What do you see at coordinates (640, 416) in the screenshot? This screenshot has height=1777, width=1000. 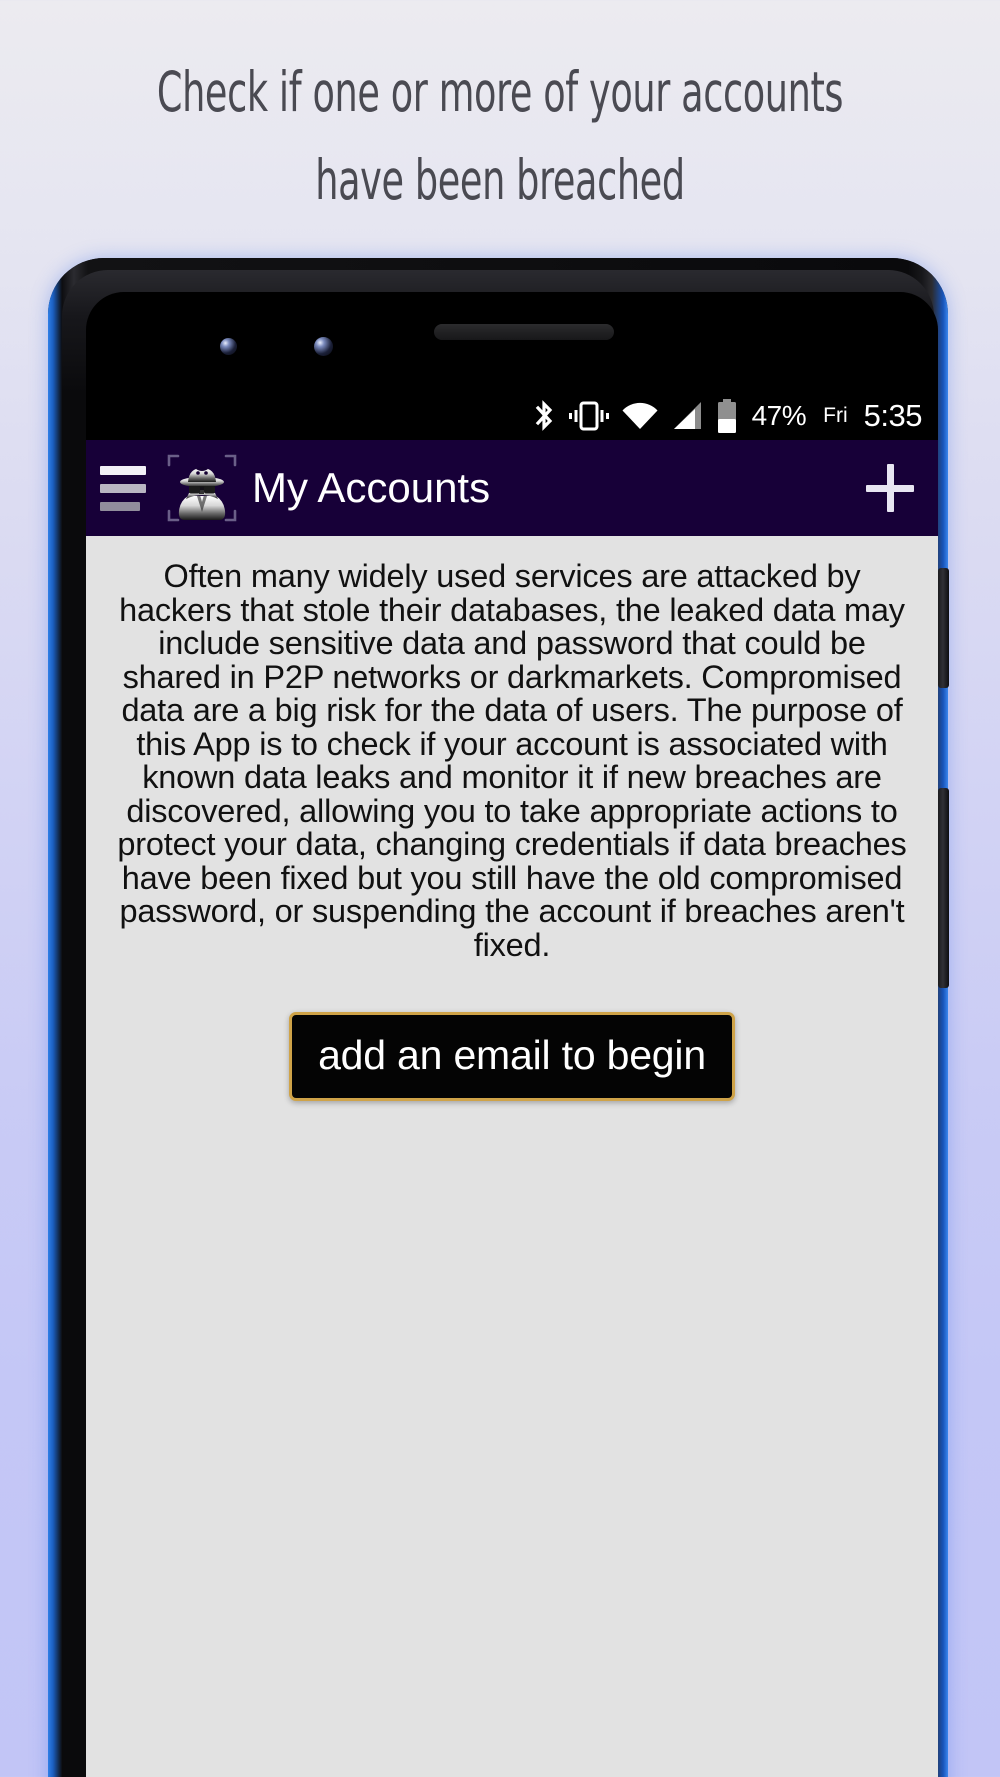 I see `wifi-icon` at bounding box center [640, 416].